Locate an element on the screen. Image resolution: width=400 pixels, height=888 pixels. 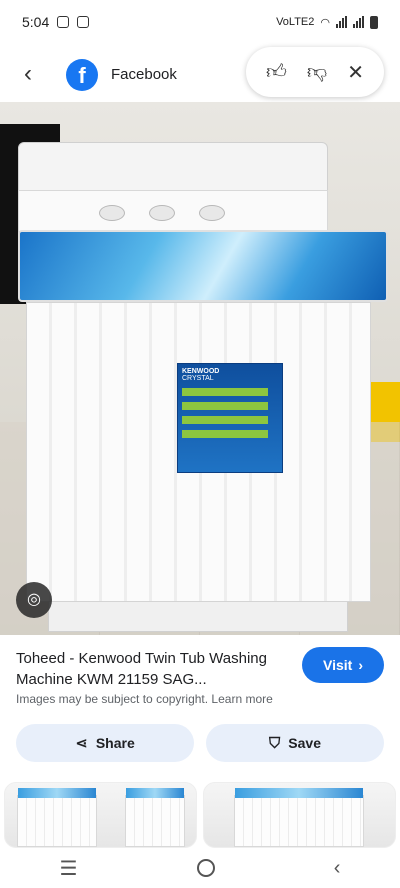
share-icon: ⋖ is located at coordinates (81, 743).